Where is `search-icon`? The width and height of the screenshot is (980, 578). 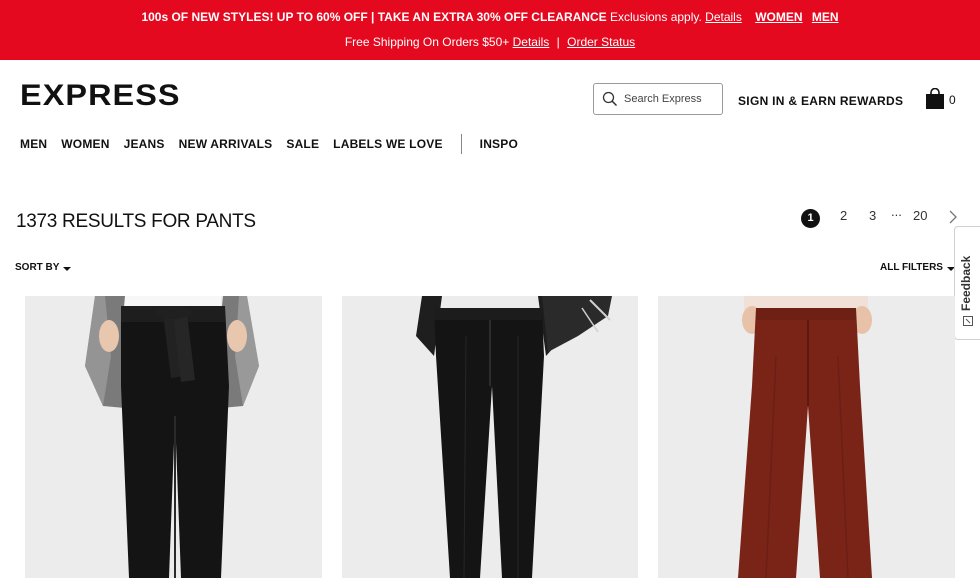 search-icon is located at coordinates (610, 99).